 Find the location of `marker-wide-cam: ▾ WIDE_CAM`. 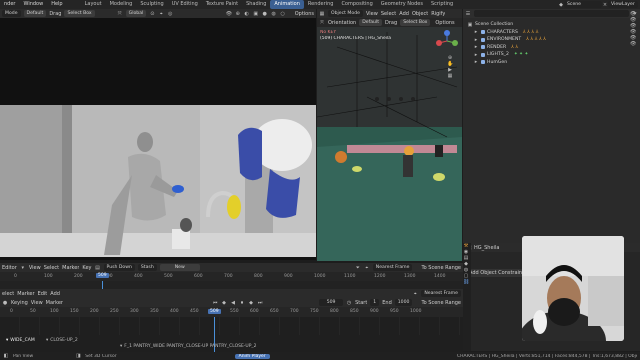

marker-wide-cam: ▾ WIDE_CAM is located at coordinates (20, 340).